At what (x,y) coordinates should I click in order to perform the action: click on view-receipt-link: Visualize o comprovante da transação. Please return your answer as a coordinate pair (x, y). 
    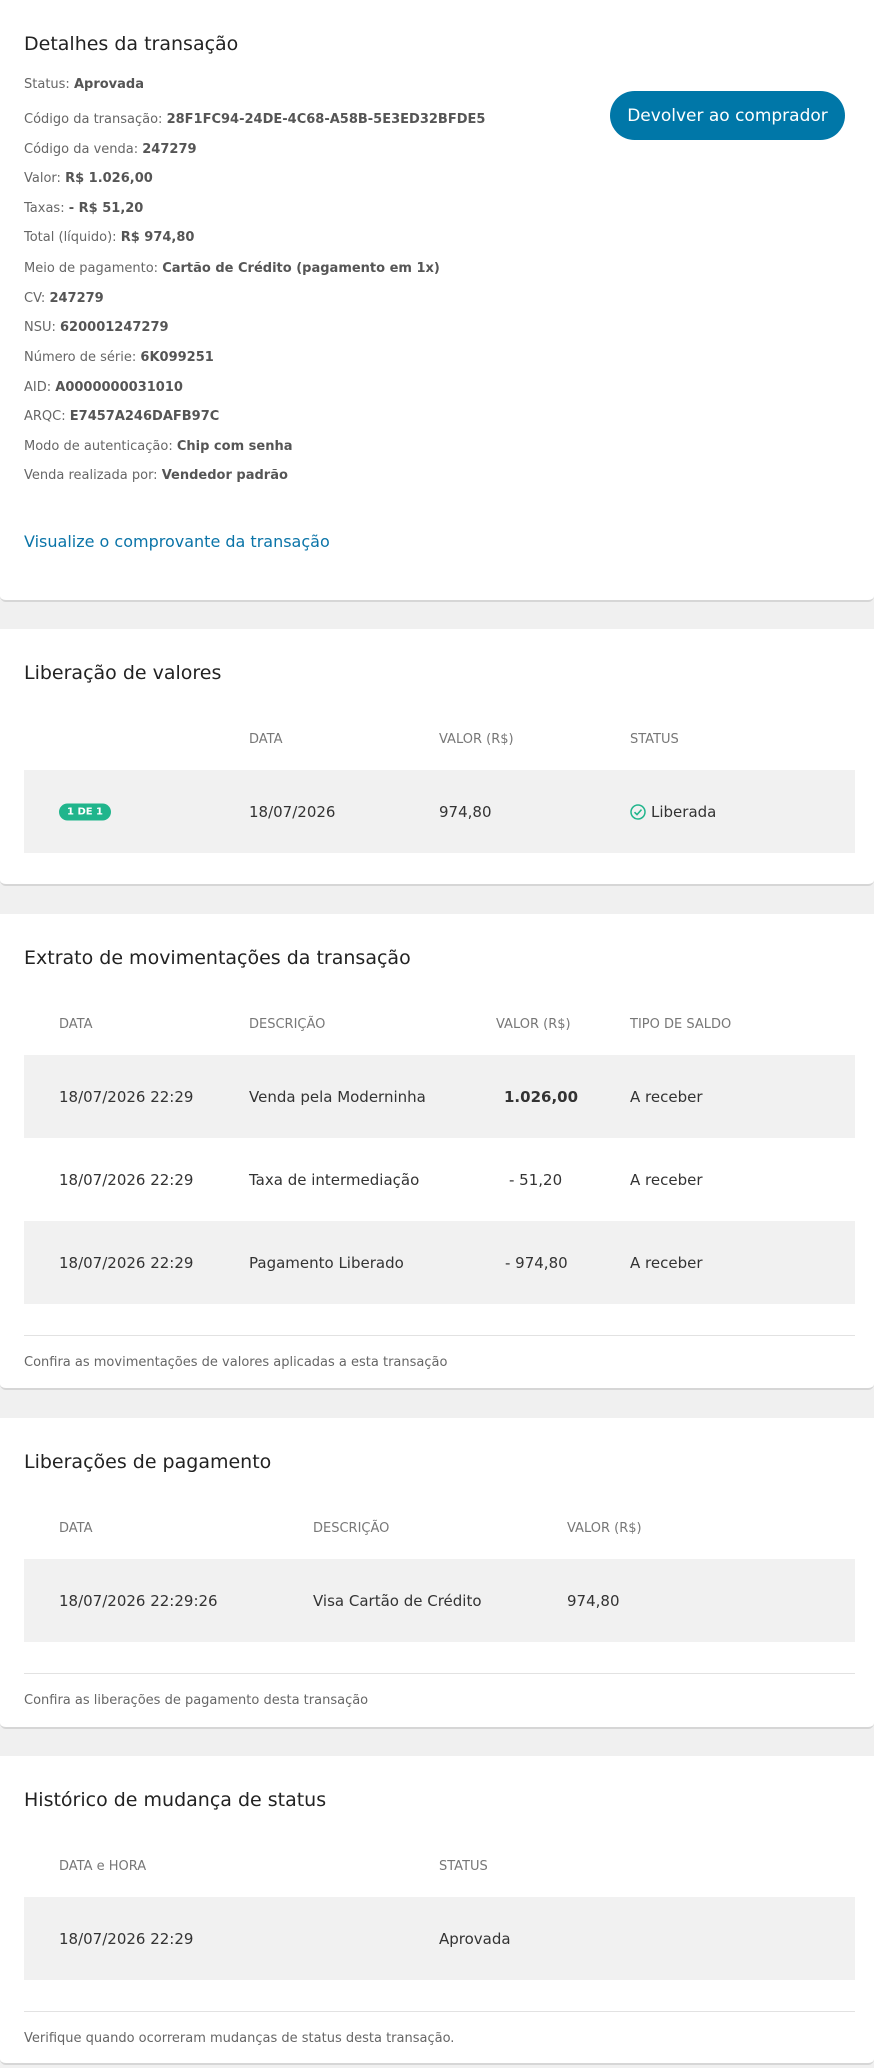
    Looking at the image, I should click on (177, 541).